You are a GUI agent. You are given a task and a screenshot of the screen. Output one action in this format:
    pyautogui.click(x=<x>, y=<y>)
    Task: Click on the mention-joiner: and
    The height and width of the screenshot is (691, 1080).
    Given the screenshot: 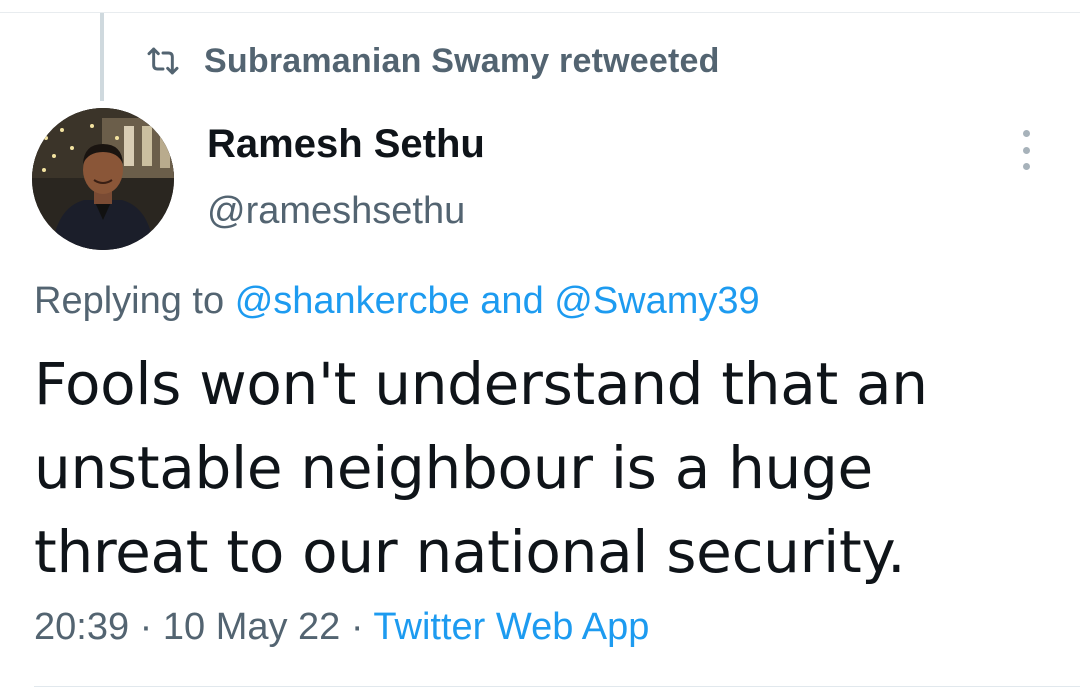 What is the action you would take?
    pyautogui.click(x=511, y=301)
    